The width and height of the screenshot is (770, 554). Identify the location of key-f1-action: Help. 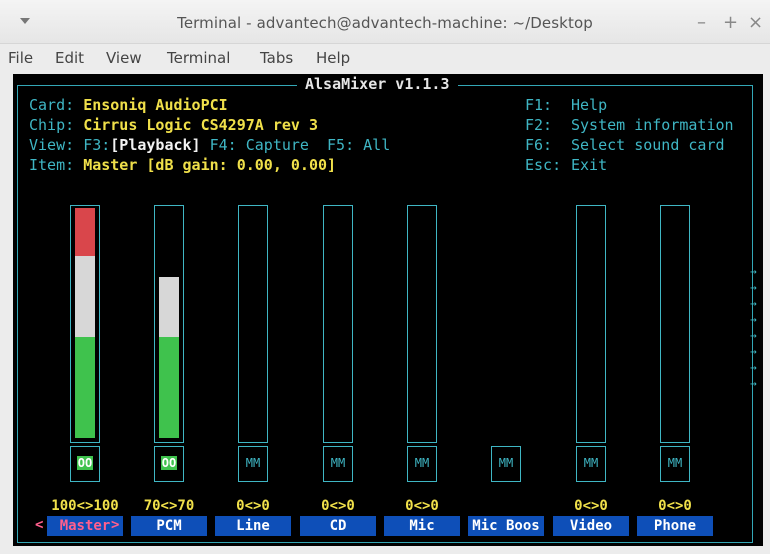
(589, 105).